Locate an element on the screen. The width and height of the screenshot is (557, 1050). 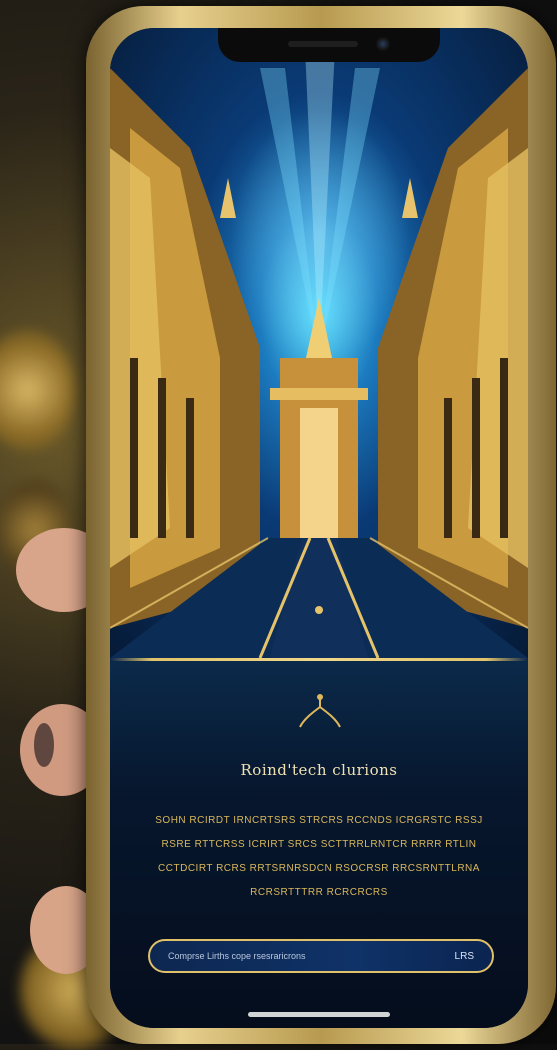
front-camera-icon is located at coordinates (383, 44).